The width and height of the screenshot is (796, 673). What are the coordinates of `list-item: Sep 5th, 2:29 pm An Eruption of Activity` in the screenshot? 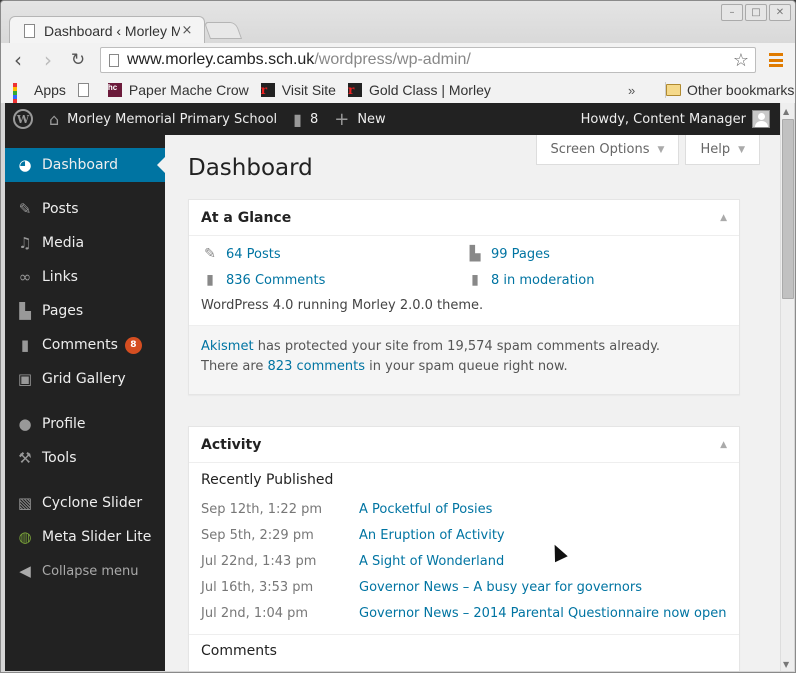 It's located at (464, 535).